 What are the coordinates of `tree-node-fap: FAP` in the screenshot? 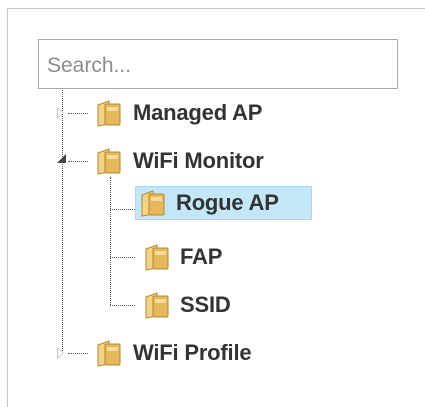 It's located at (184, 257).